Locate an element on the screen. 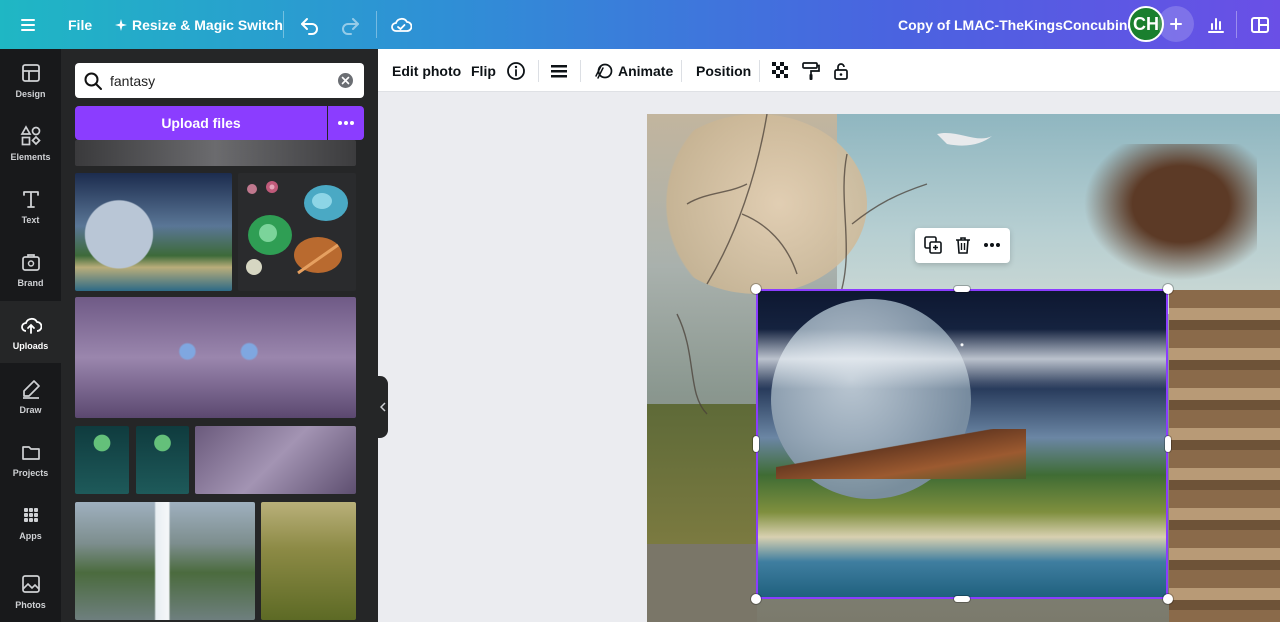 The height and width of the screenshot is (622, 1280). rail-label-photos: Photos is located at coordinates (30, 604).